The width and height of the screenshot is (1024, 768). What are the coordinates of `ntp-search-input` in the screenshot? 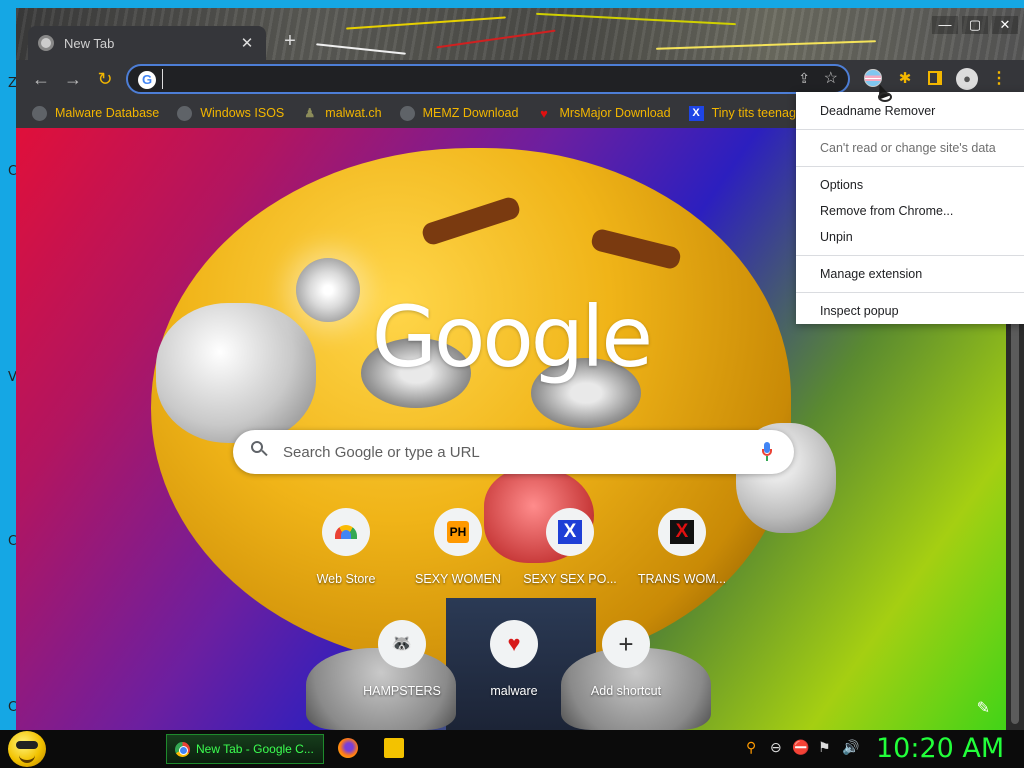 It's located at (513, 452).